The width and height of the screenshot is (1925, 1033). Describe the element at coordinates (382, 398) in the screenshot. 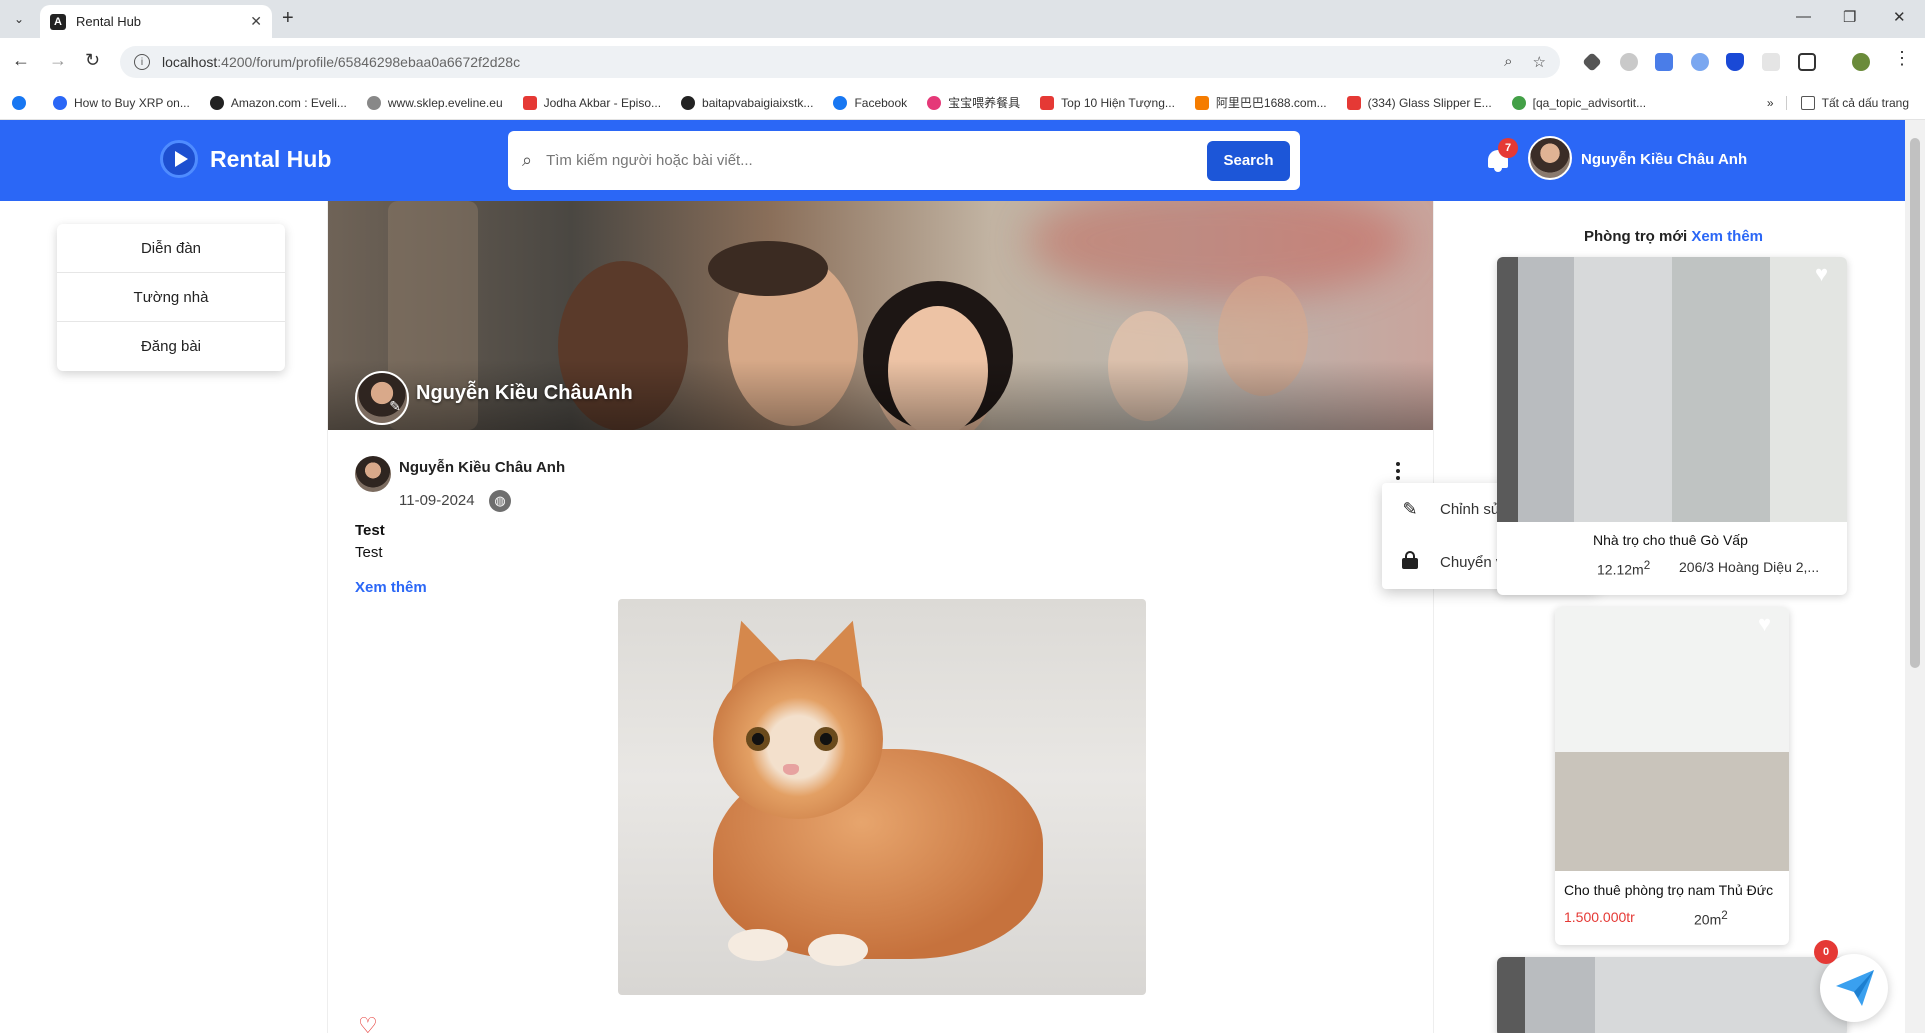

I see `profile-avatar: ✎` at that location.